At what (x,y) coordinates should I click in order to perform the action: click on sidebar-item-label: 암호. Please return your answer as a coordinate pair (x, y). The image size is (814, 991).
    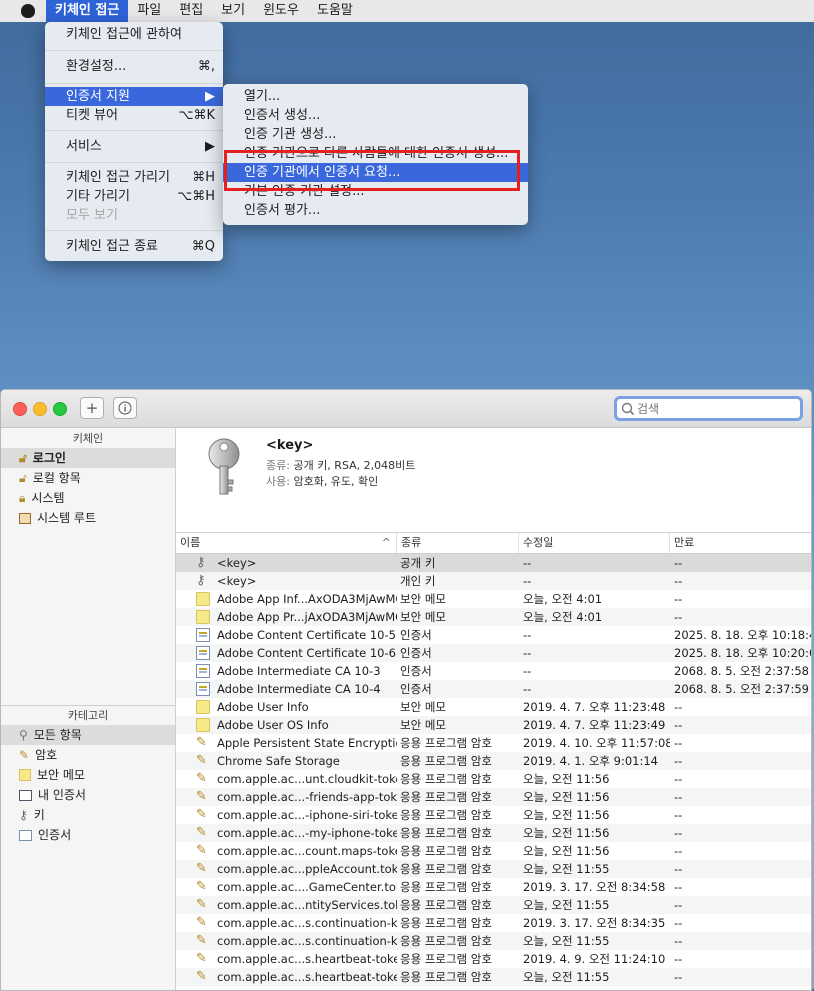
    Looking at the image, I should click on (46, 755).